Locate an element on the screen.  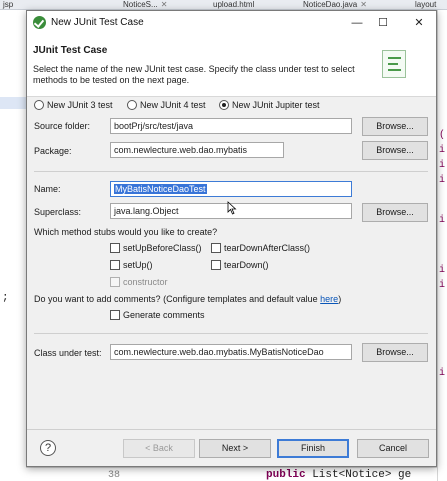
teardownafterclass-checkbox is located at coordinates (216, 248).